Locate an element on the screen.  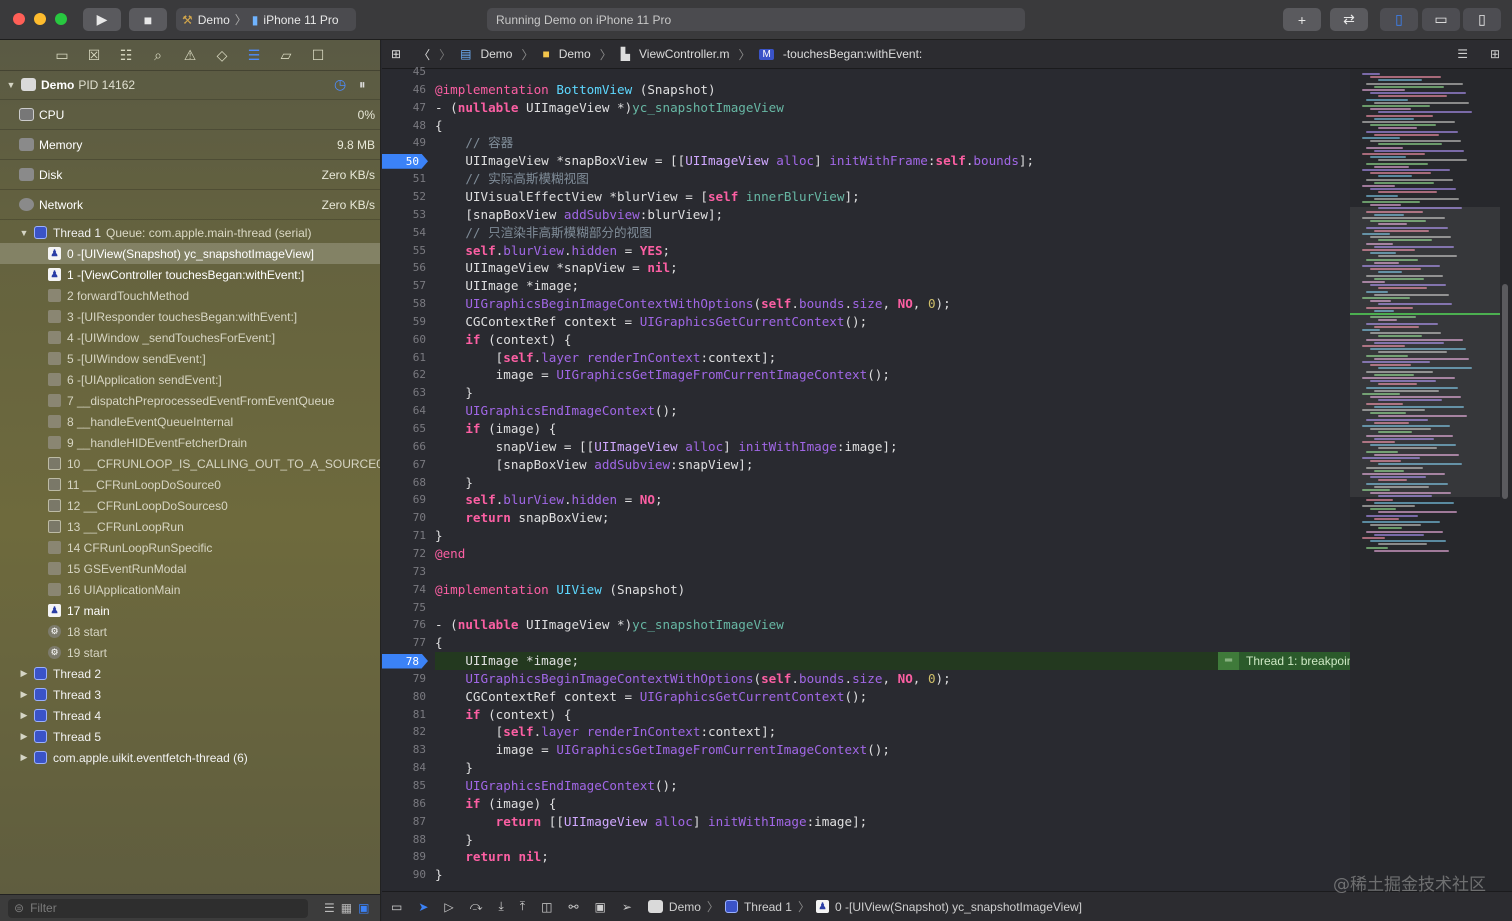
forward-arrow-icon: 〉 is located at coordinates (445, 54).